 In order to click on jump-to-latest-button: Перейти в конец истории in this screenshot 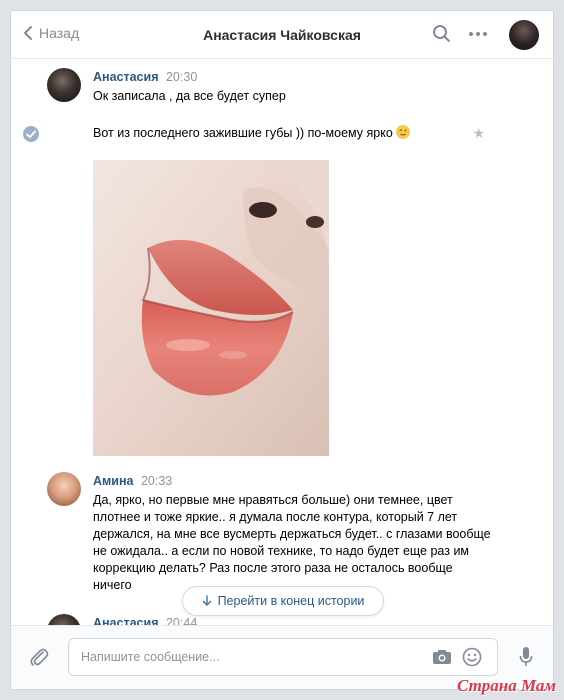, I will do `click(283, 601)`.